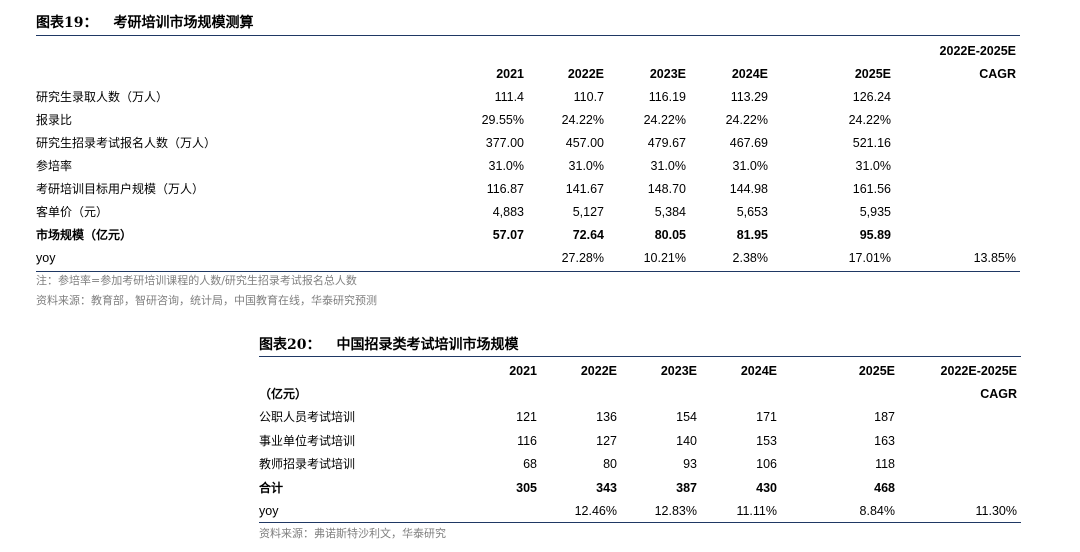  What do you see at coordinates (102, 97) in the screenshot?
I see `table19-row-label: 研究生录取人数（万人）` at bounding box center [102, 97].